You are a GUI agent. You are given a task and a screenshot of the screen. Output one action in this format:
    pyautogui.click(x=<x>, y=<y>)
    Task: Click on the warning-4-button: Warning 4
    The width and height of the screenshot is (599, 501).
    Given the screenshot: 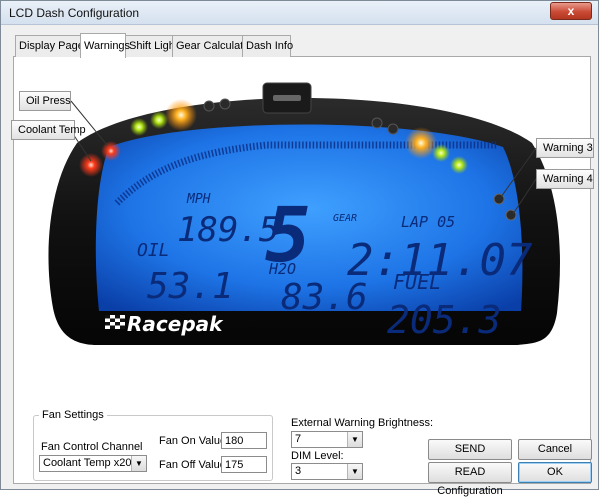 What is the action you would take?
    pyautogui.click(x=565, y=179)
    